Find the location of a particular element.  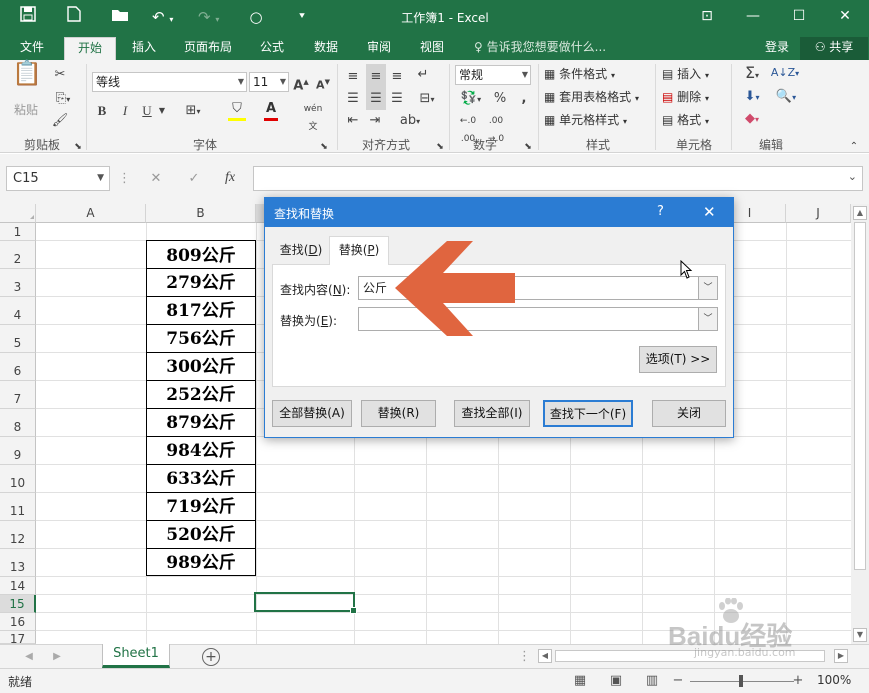

tab-splitter-icon: ⋮ is located at coordinates (524, 657).